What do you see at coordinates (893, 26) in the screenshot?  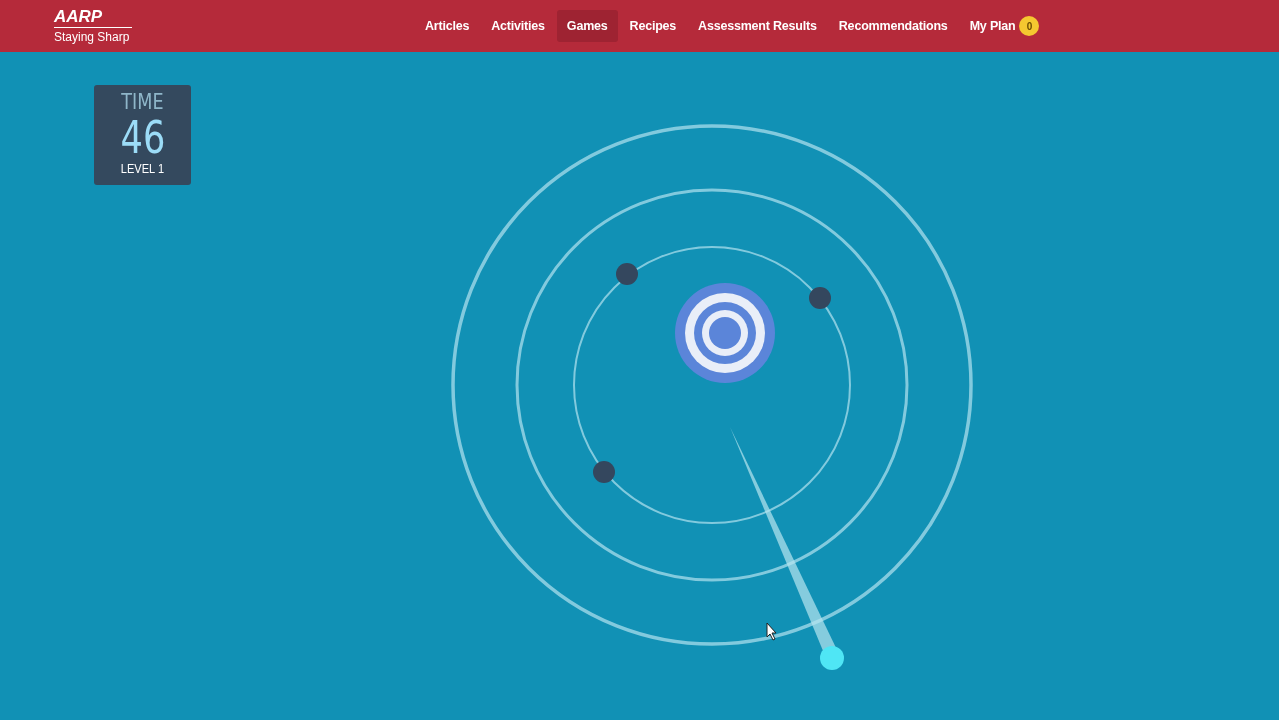 I see `nav-link: Recommendations` at bounding box center [893, 26].